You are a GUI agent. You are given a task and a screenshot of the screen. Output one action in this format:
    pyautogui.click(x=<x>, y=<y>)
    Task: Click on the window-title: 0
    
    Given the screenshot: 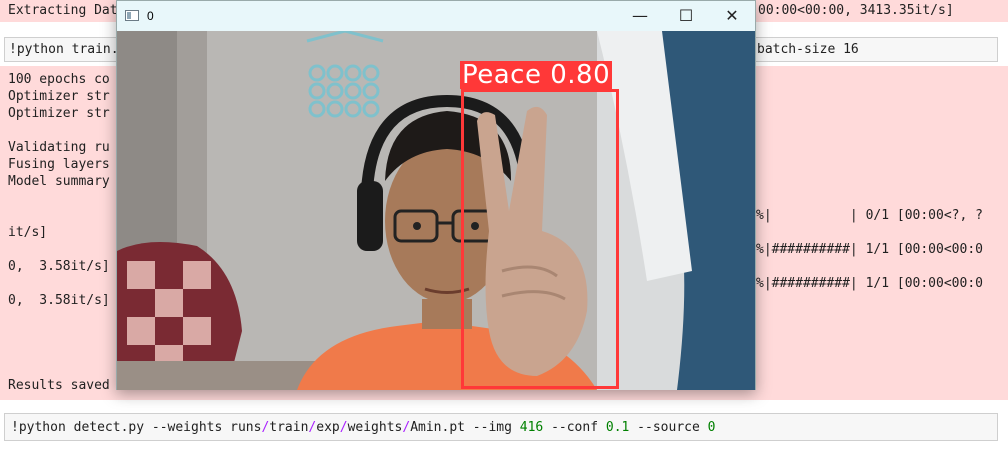 What is the action you would take?
    pyautogui.click(x=150, y=16)
    